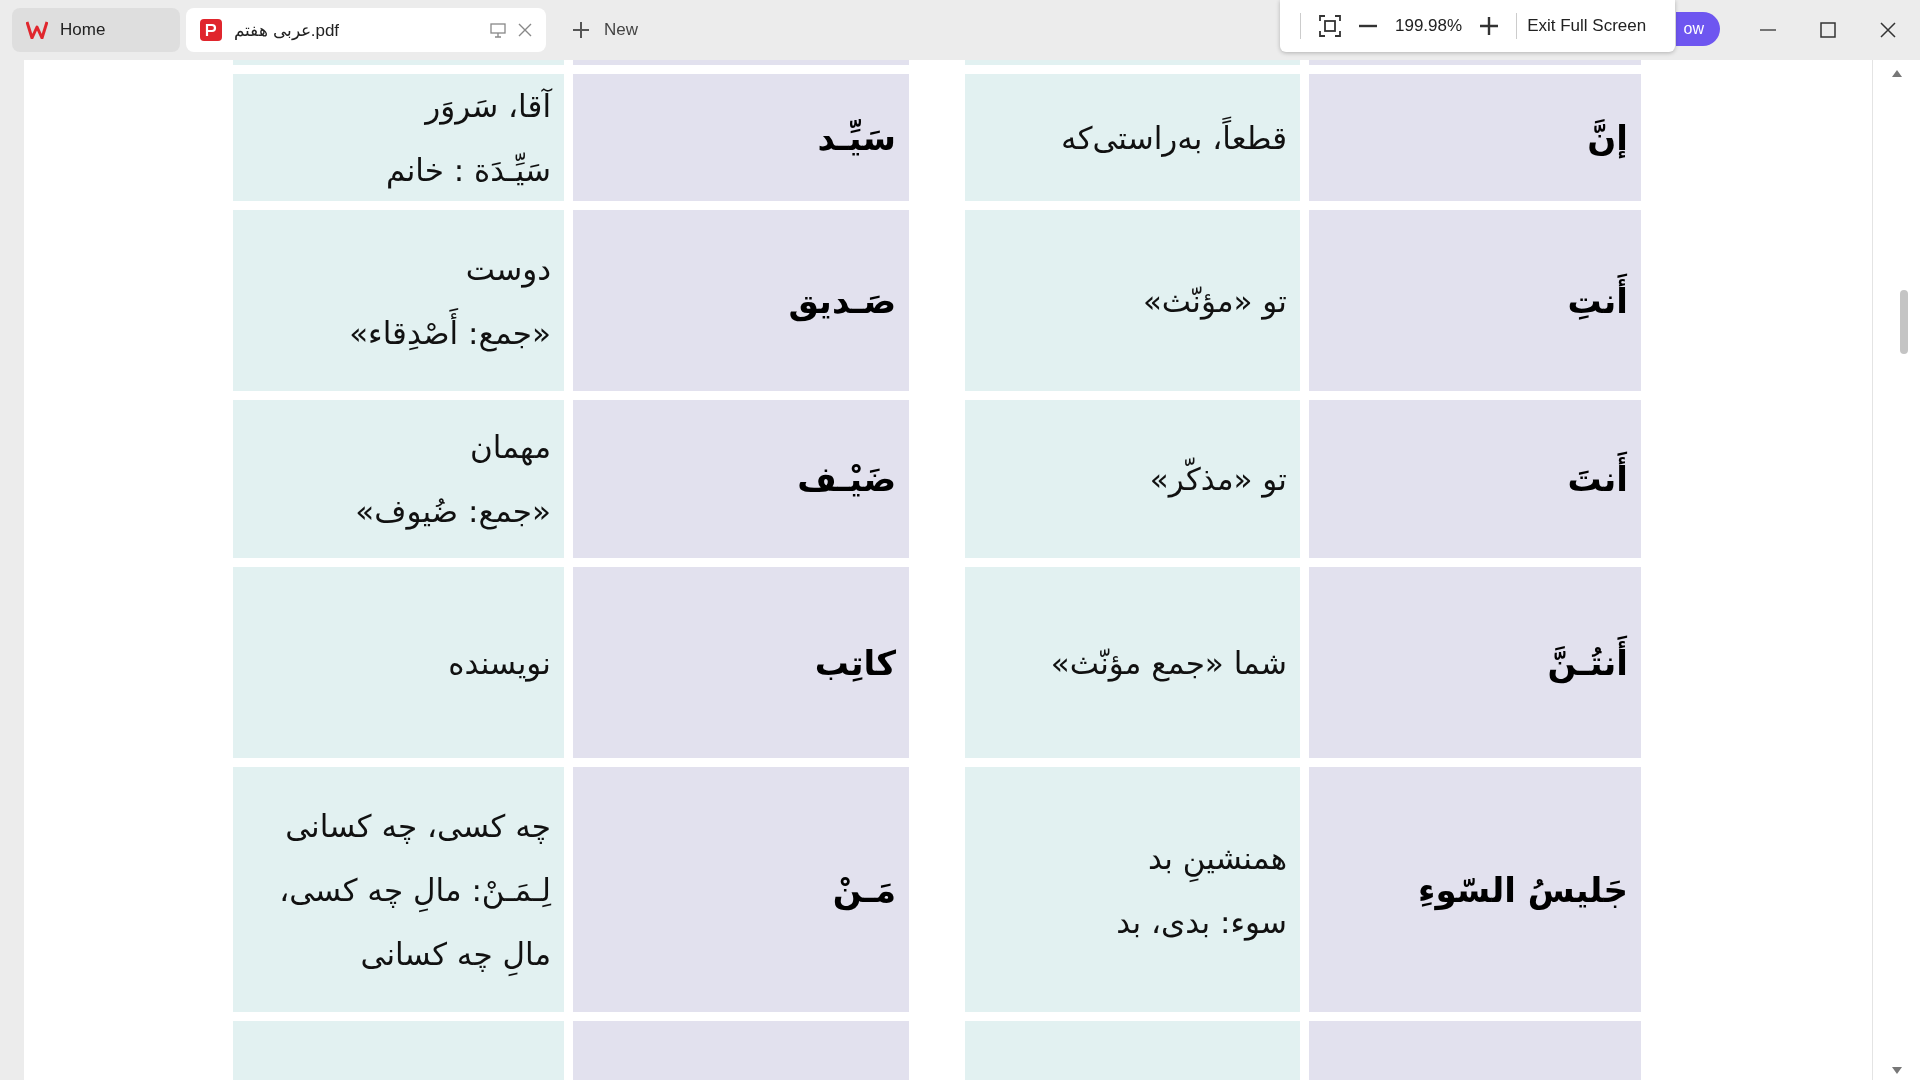 This screenshot has height=1080, width=1920. What do you see at coordinates (499, 663) in the screenshot?
I see `meaning-text: نویسنده` at bounding box center [499, 663].